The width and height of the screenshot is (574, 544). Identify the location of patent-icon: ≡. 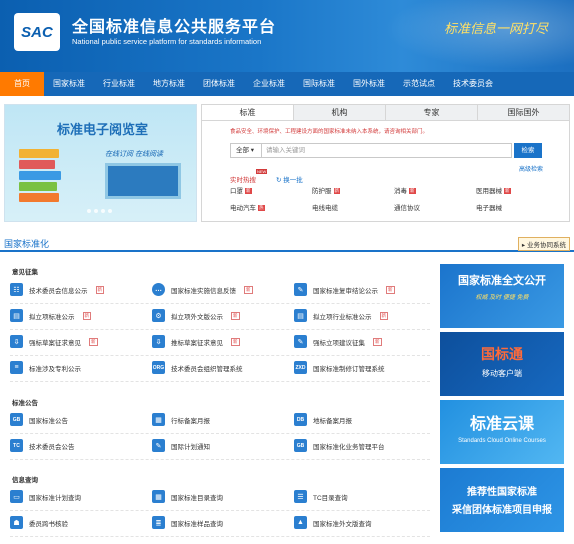
(16, 367).